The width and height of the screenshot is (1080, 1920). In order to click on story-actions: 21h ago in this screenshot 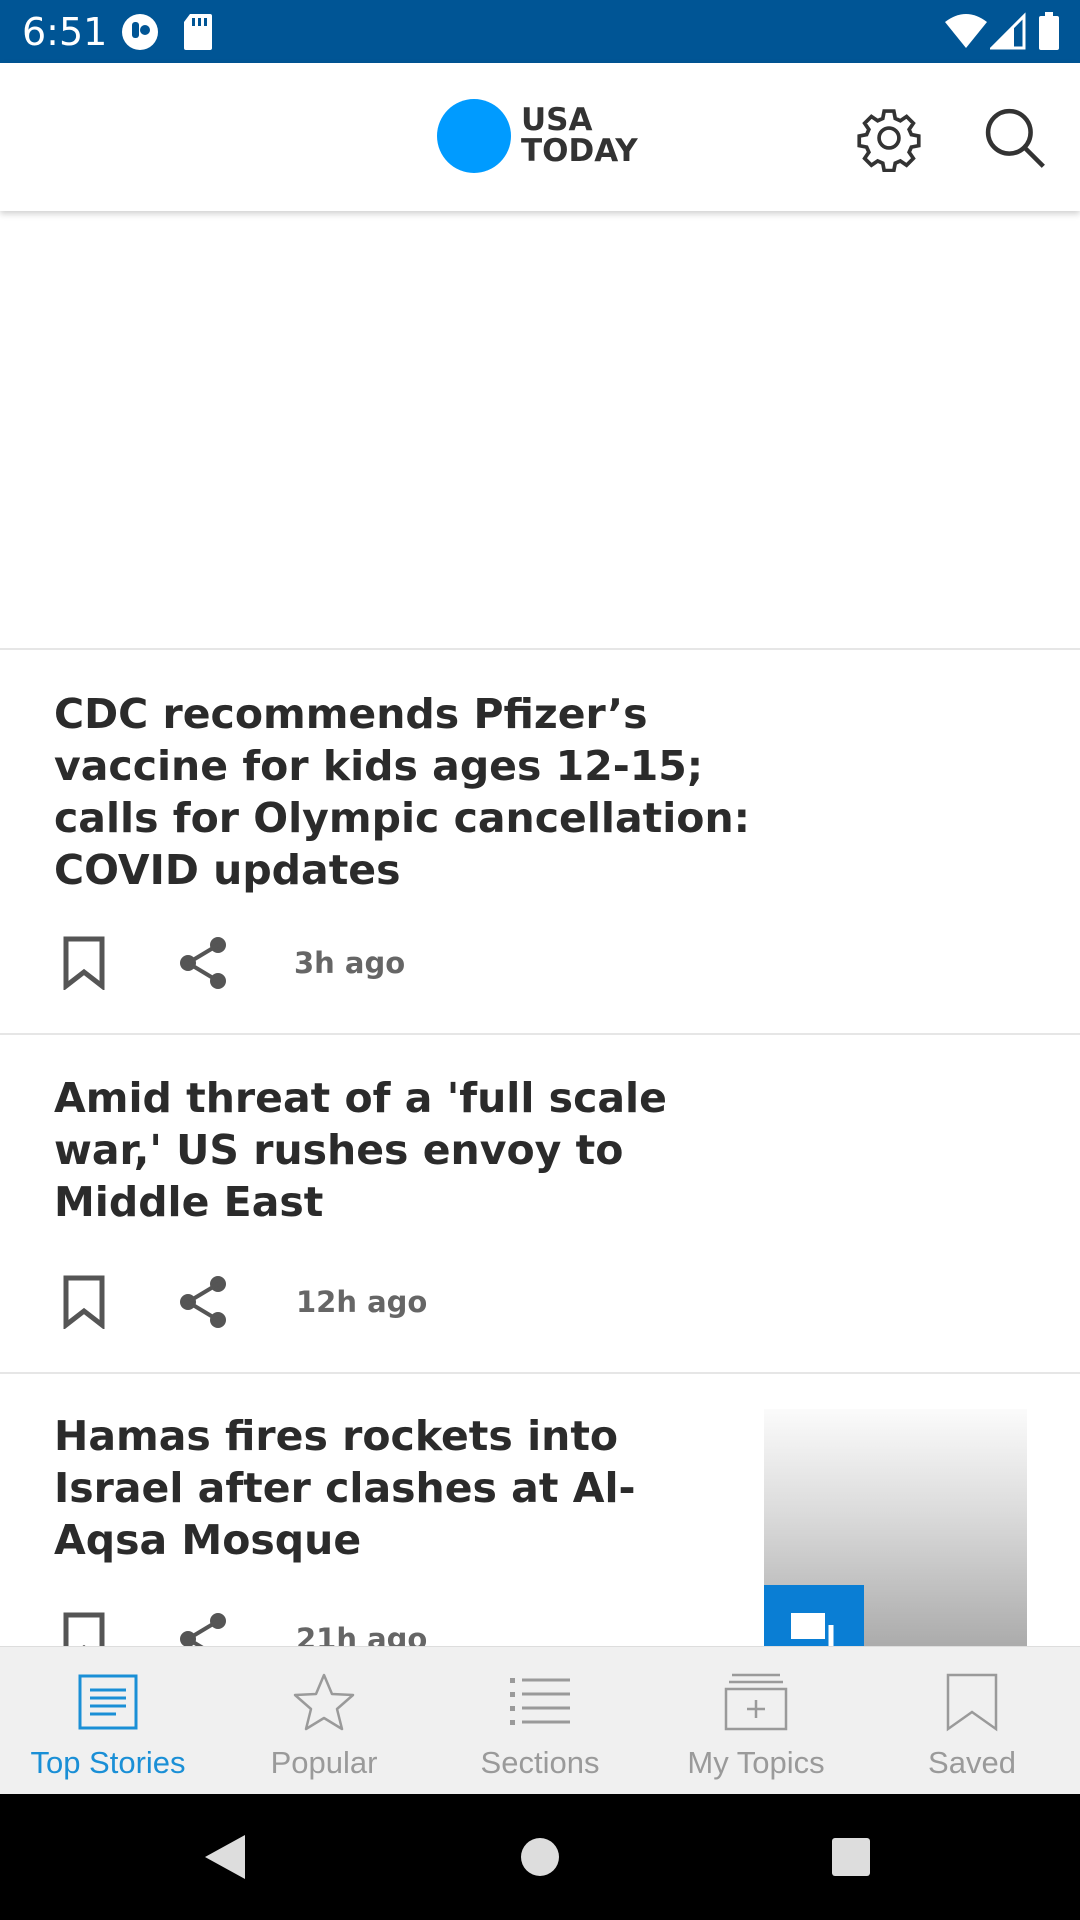, I will do `click(240, 1627)`.